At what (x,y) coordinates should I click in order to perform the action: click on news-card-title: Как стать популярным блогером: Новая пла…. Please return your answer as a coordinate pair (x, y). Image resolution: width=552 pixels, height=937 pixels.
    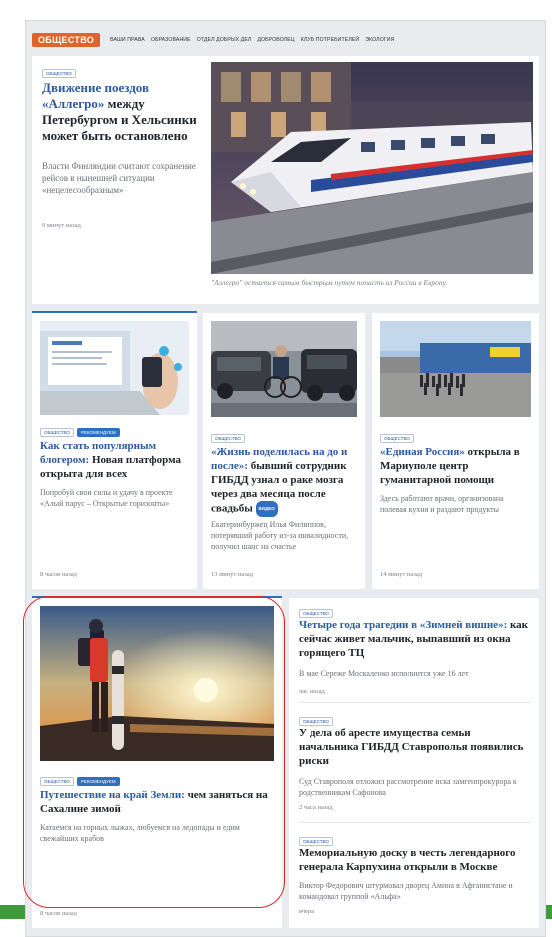
    Looking at the image, I should click on (115, 460).